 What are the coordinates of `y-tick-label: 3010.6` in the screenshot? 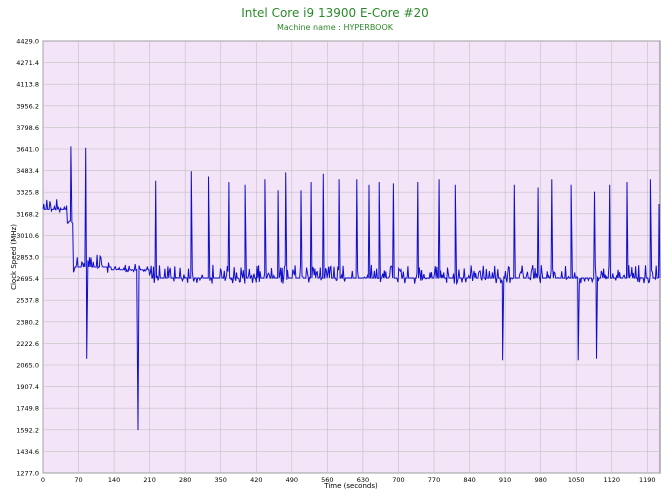 It's located at (27, 236).